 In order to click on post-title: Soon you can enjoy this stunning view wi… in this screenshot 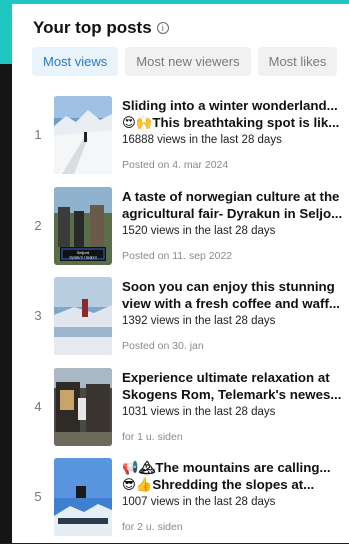, I will do `click(234, 295)`.